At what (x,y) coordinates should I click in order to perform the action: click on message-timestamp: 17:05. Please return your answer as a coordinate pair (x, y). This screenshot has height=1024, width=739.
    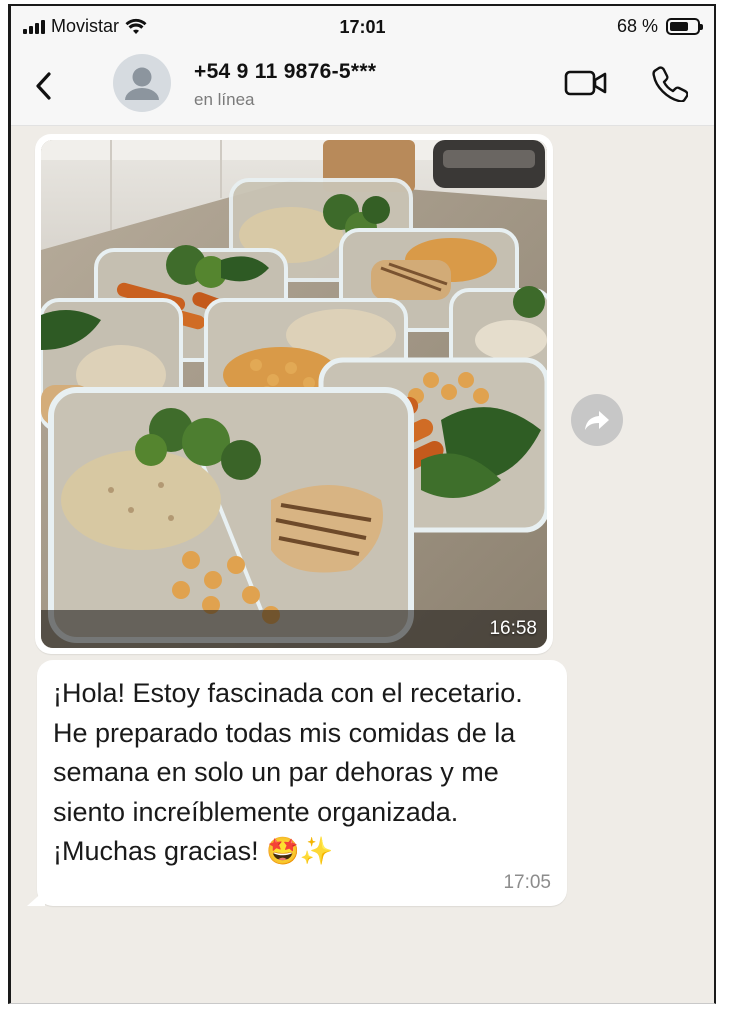
    Looking at the image, I should click on (527, 882).